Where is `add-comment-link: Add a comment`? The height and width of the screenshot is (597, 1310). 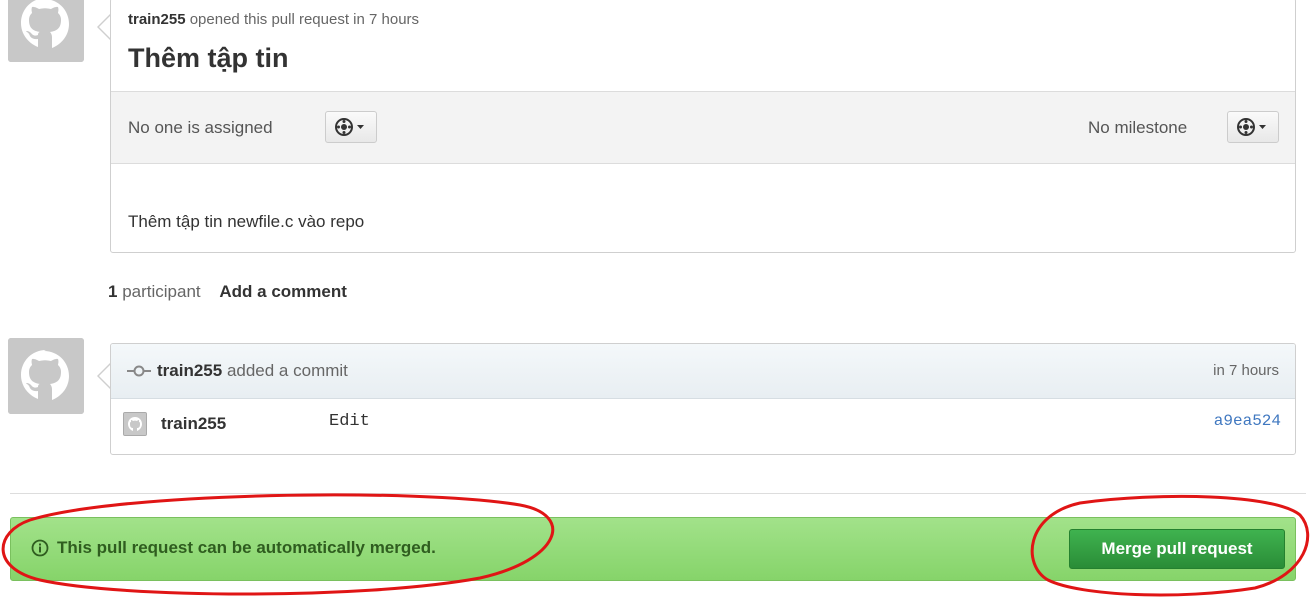
add-comment-link: Add a comment is located at coordinates (283, 291).